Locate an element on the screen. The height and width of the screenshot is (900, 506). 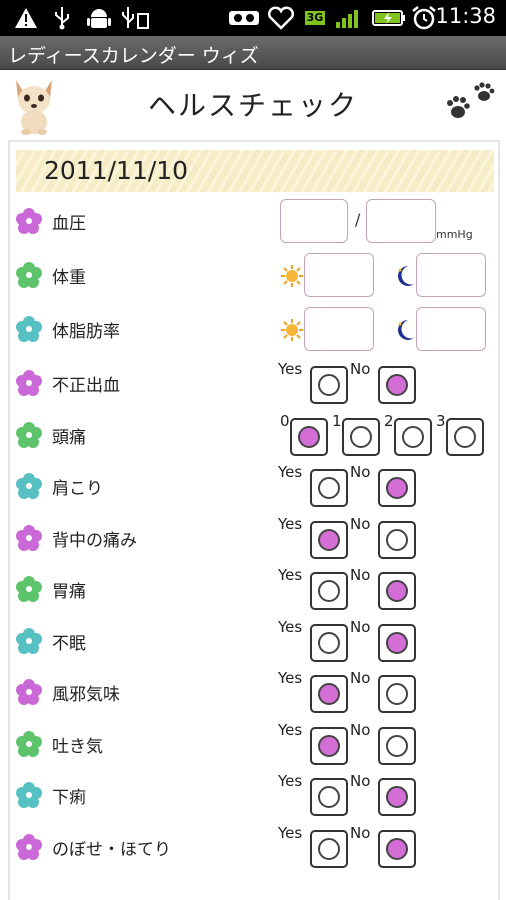
headache-level-label: 2 is located at coordinates (389, 421).